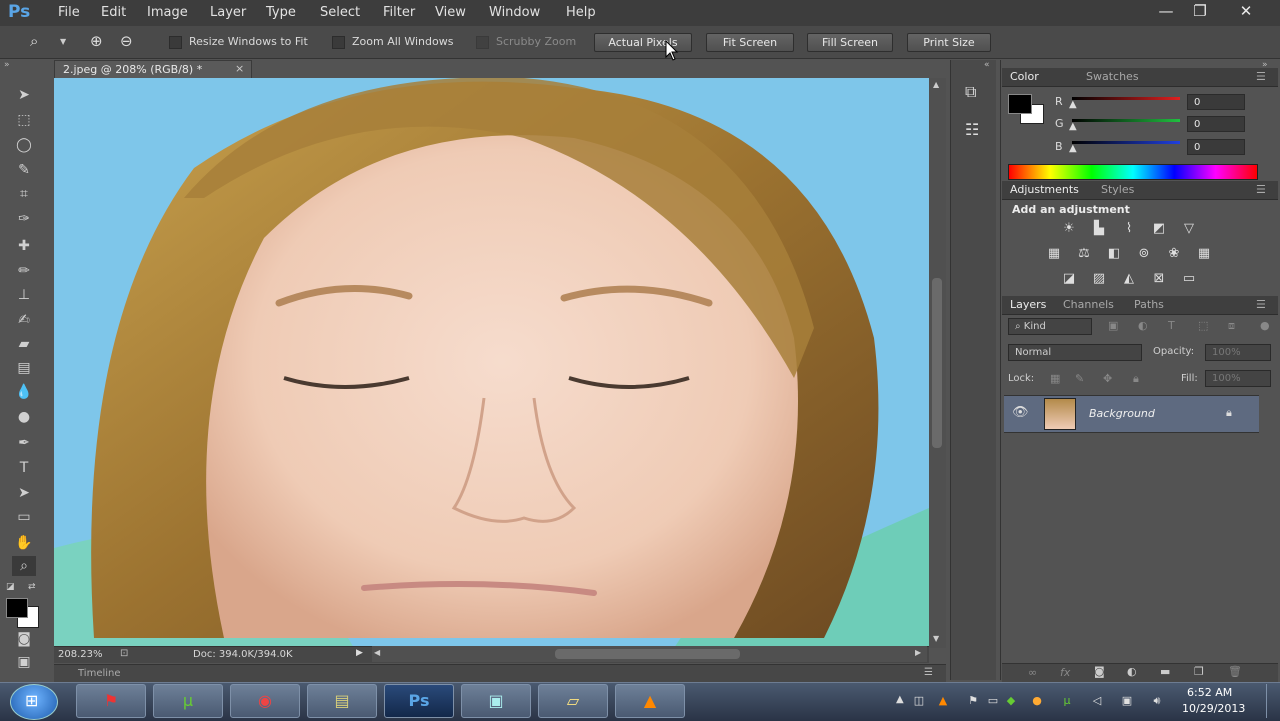 This screenshot has height=721, width=1280. What do you see at coordinates (1020, 412) in the screenshot?
I see `eye-visibility-icon: 👁︎` at bounding box center [1020, 412].